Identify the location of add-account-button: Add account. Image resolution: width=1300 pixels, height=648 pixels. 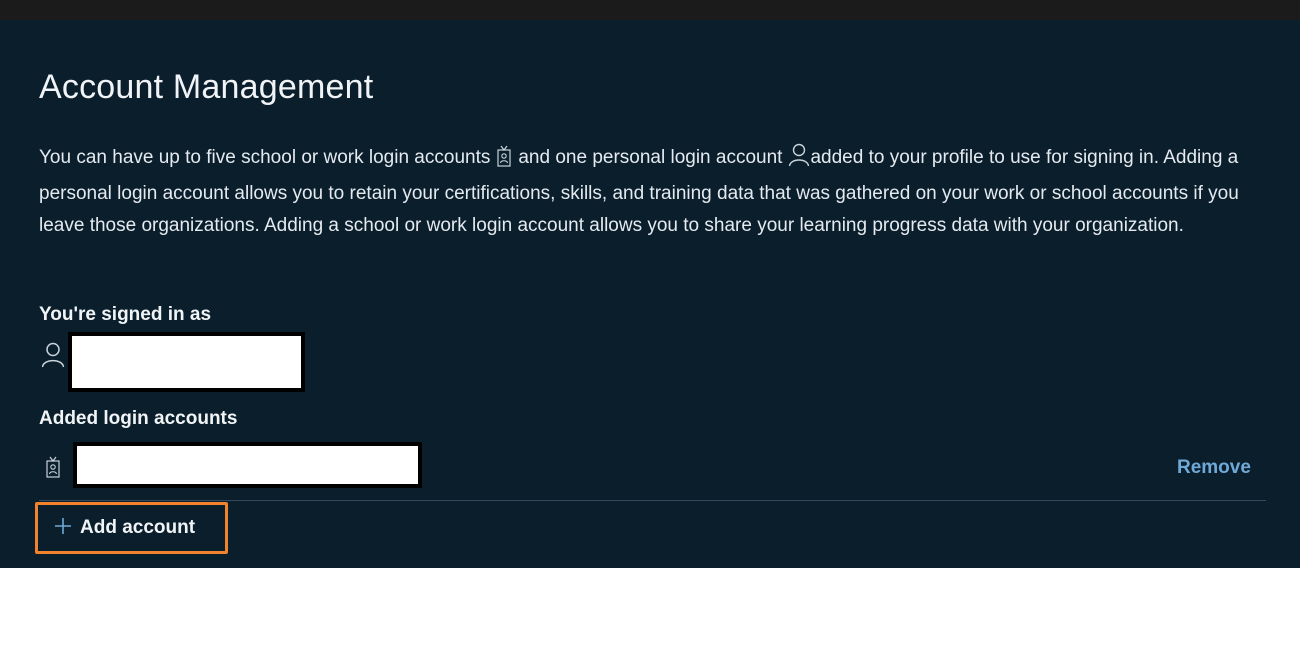
(131, 528).